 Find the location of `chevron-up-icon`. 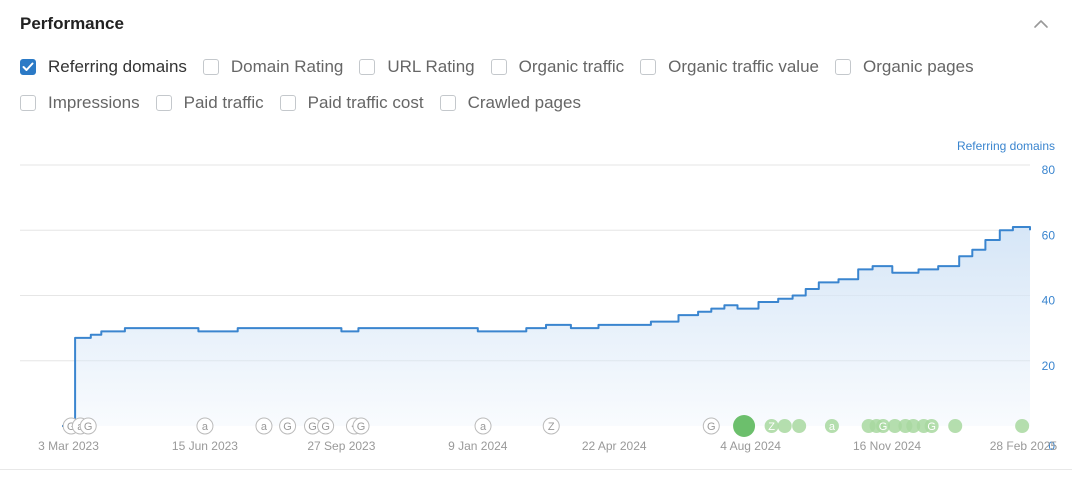

chevron-up-icon is located at coordinates (1041, 24).